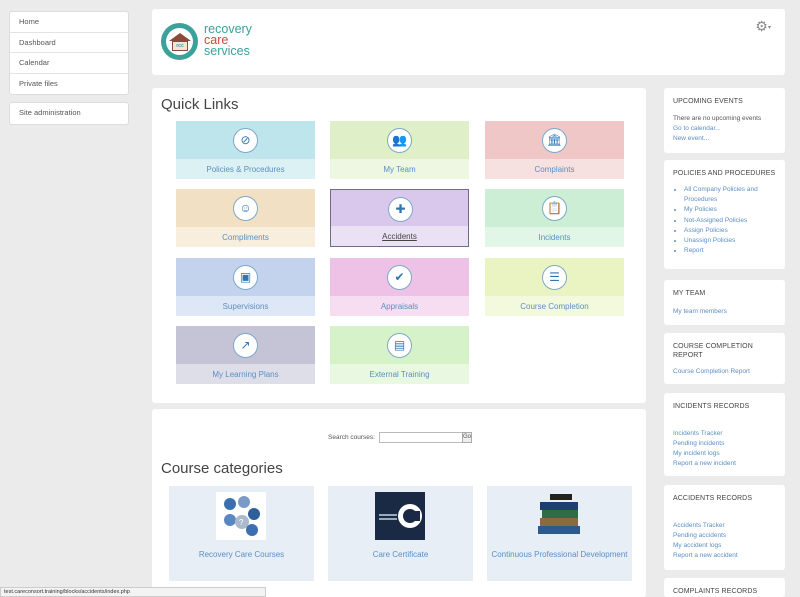 This screenshot has height=597, width=800. What do you see at coordinates (711, 406) in the screenshot?
I see `incidents-title: INCIDENTS RECORDS` at bounding box center [711, 406].